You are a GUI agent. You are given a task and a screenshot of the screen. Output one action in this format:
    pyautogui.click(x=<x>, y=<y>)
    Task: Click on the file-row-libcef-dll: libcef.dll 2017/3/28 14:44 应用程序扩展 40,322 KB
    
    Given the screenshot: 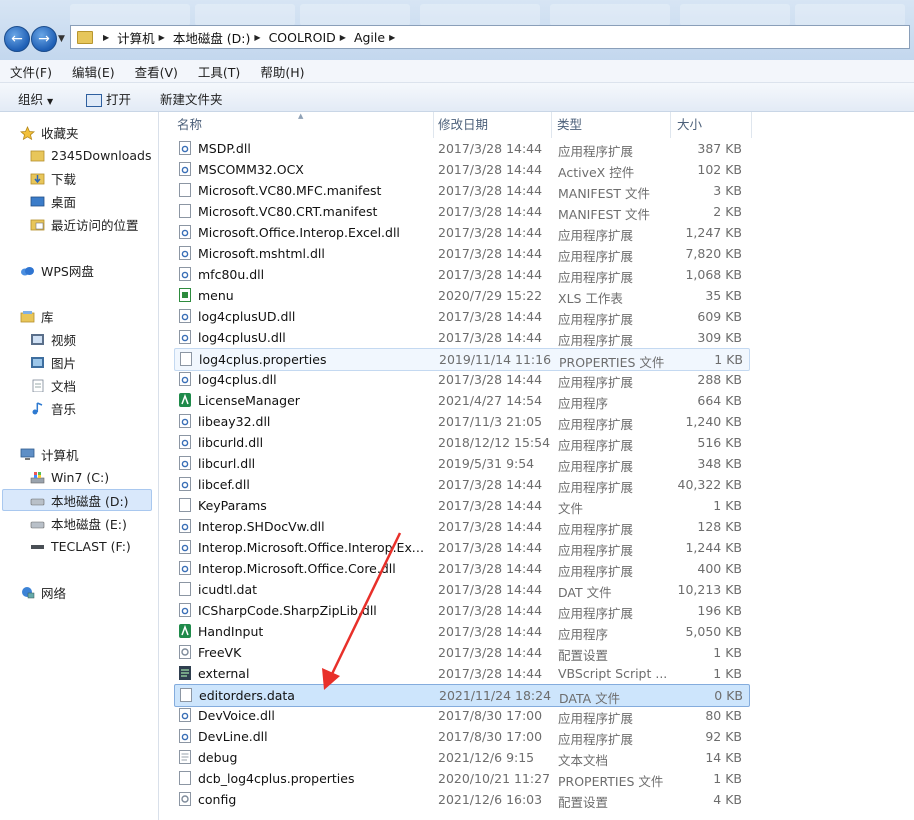 What is the action you would take?
    pyautogui.click(x=461, y=484)
    